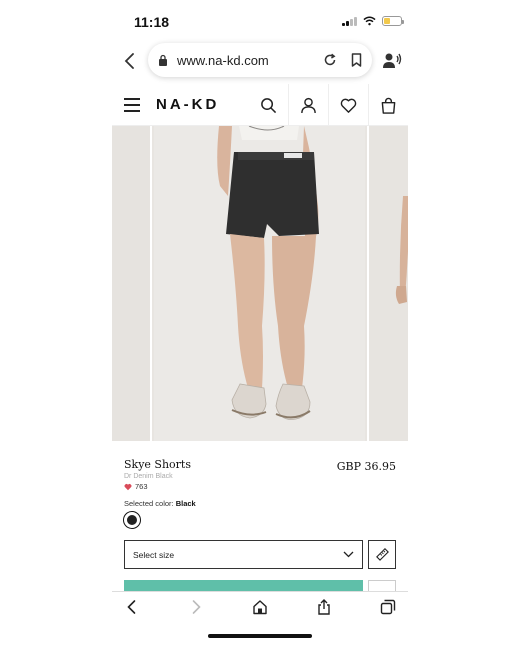 Image resolution: width=520 pixels, height=650 pixels. Describe the element at coordinates (132, 283) in the screenshot. I see `previous-product-image` at that location.